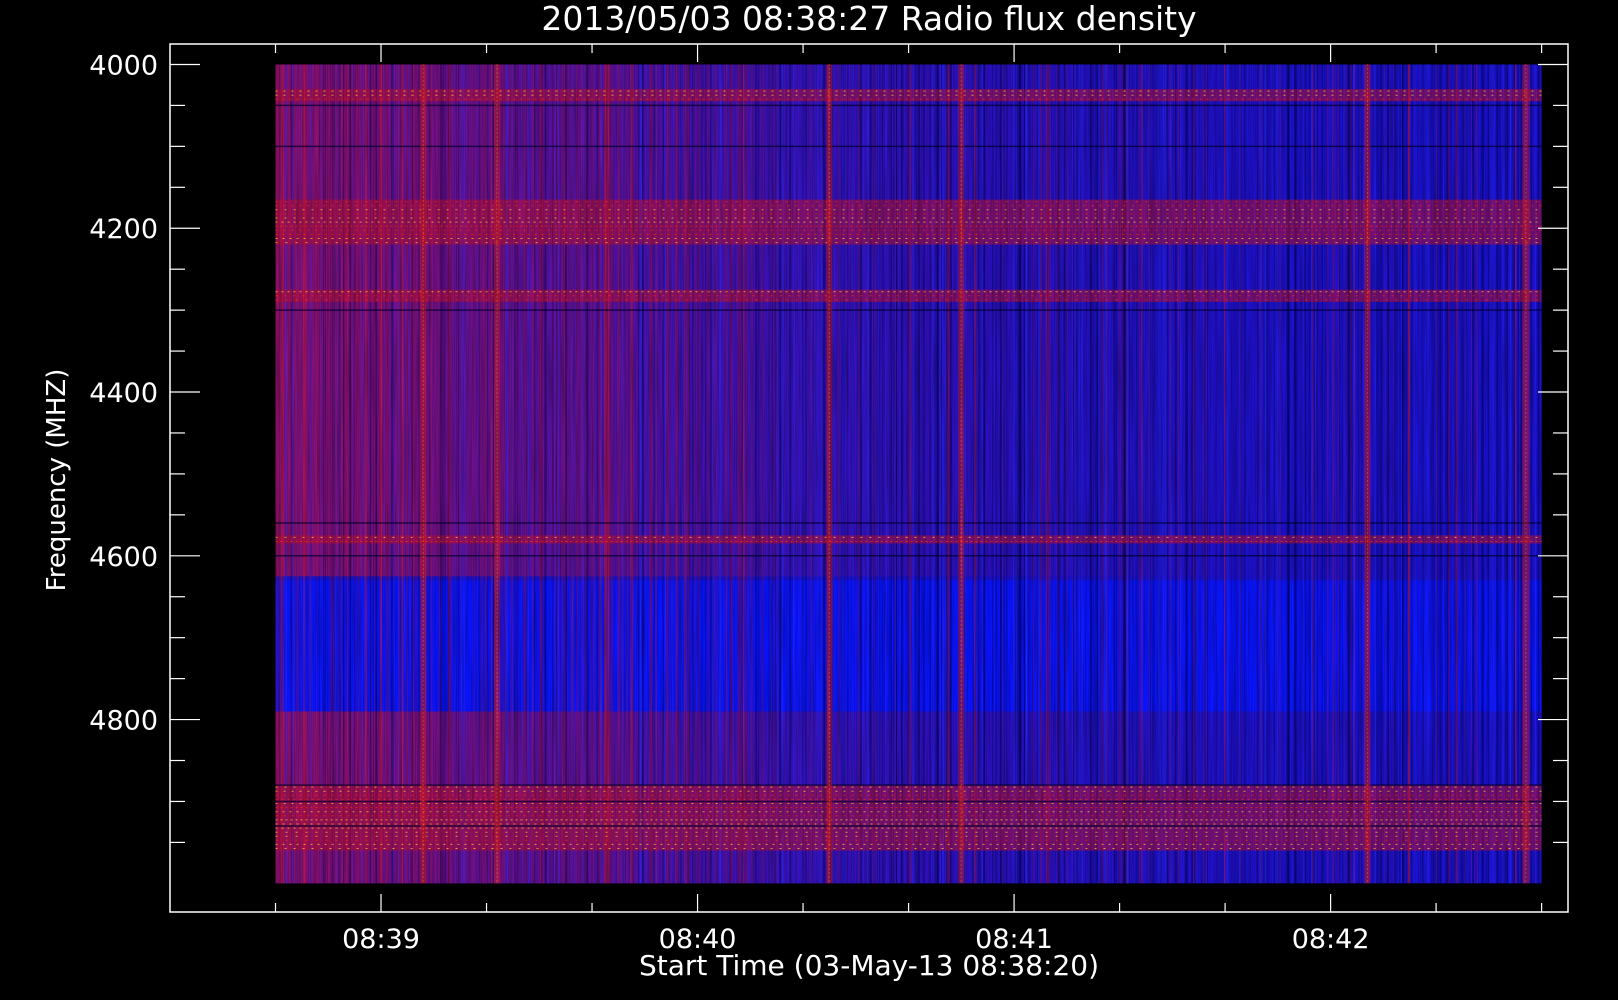 This screenshot has height=1000, width=1618. Describe the element at coordinates (381, 939) in the screenshot. I see `x-tick-label: 08:39` at that location.